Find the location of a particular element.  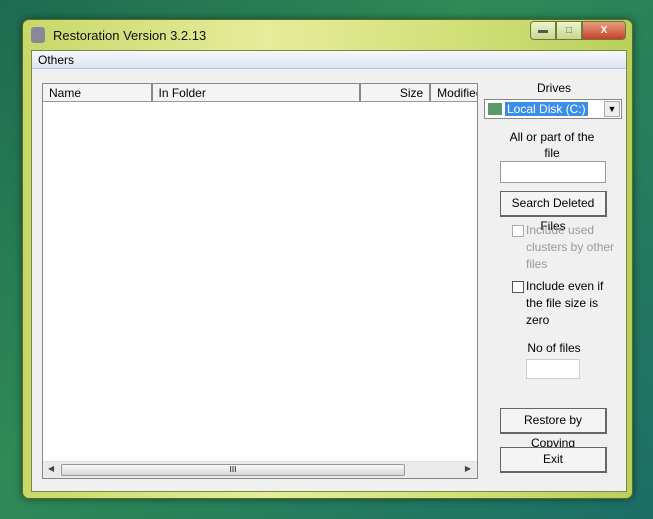

column-in-folder: In Folder is located at coordinates (257, 92).